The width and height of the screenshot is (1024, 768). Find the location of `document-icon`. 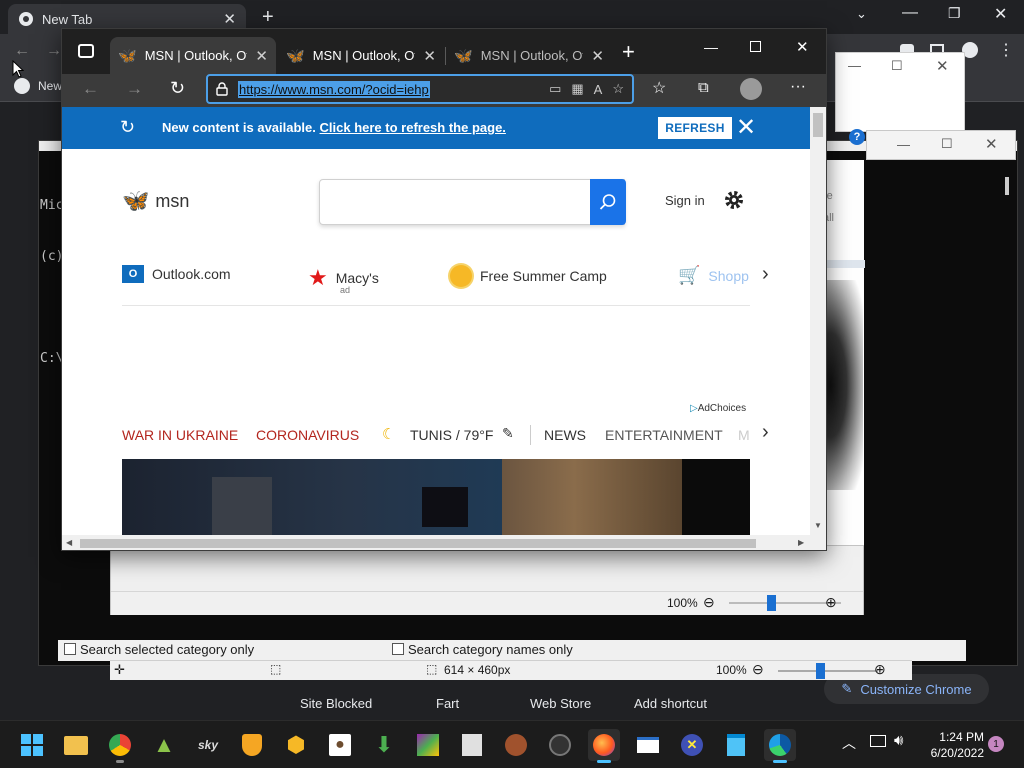

document-icon is located at coordinates (472, 745).